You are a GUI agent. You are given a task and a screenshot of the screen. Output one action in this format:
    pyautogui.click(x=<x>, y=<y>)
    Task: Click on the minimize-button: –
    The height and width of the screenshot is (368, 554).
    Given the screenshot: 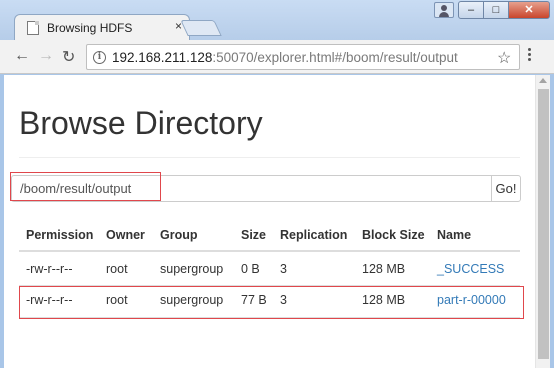 What is the action you would take?
    pyautogui.click(x=471, y=10)
    